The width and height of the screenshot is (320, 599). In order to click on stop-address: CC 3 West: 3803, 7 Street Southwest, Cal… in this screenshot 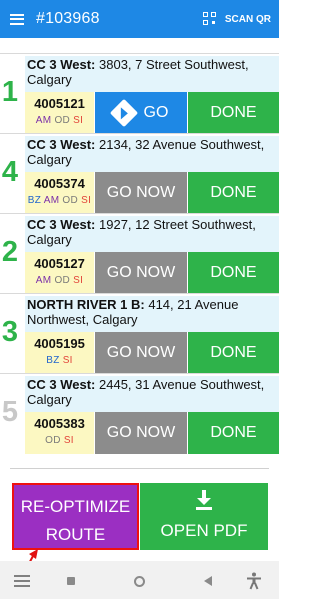, I will do `click(152, 74)`.